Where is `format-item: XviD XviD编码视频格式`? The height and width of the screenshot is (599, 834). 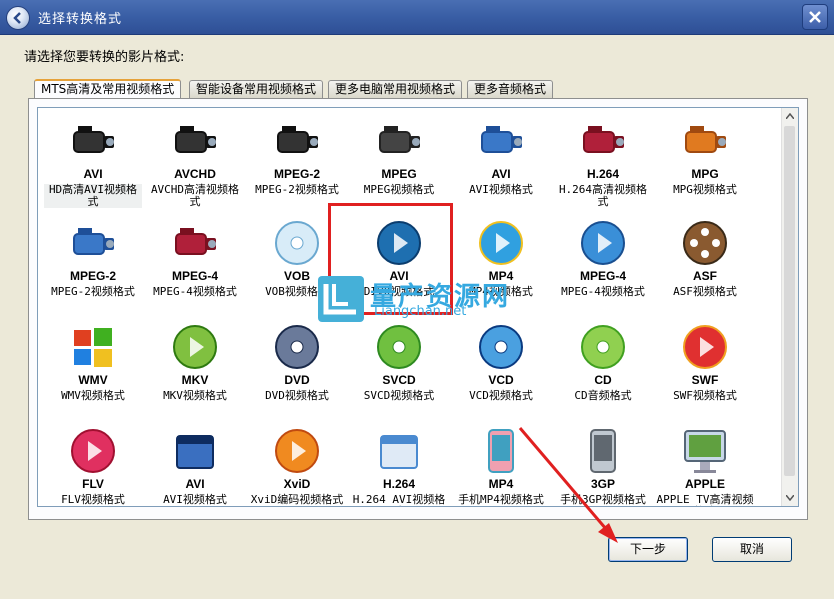 format-item: XviD XviD编码视频格式 is located at coordinates (297, 466).